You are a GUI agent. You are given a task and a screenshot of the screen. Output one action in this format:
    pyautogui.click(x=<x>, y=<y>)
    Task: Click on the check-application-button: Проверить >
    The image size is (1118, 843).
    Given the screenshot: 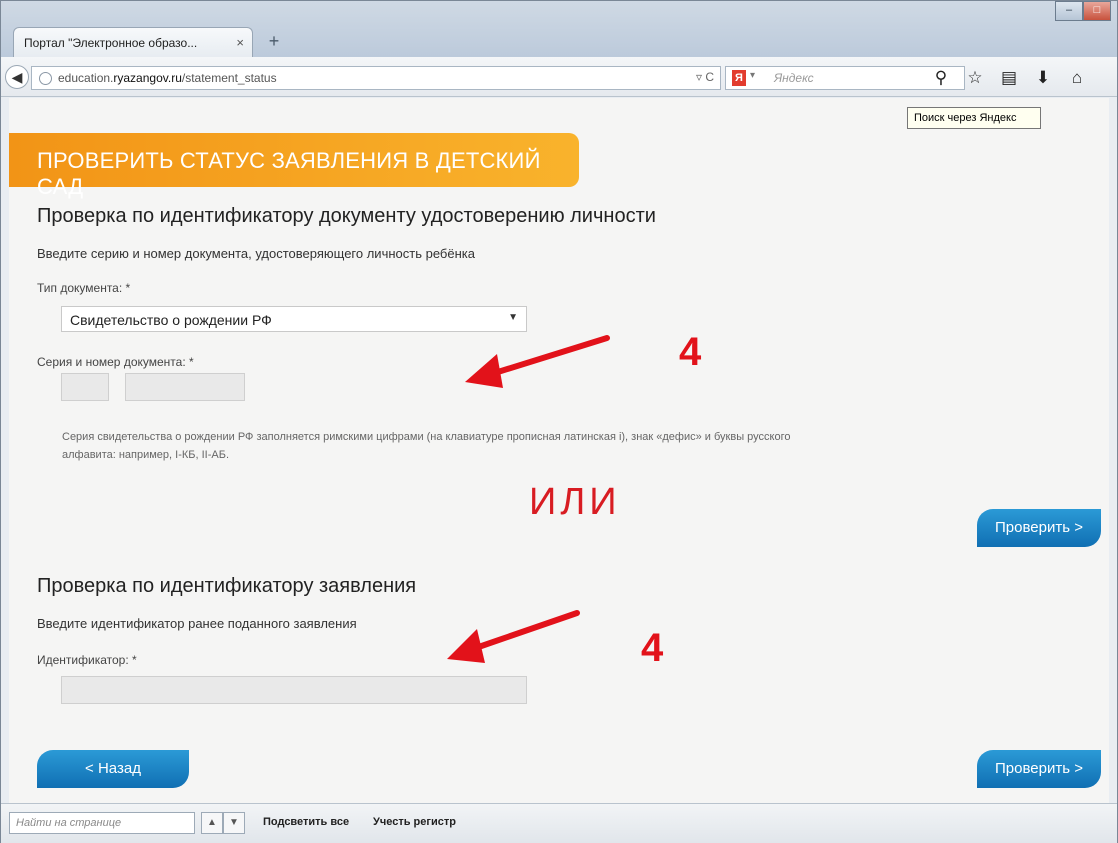 What is the action you would take?
    pyautogui.click(x=1039, y=769)
    